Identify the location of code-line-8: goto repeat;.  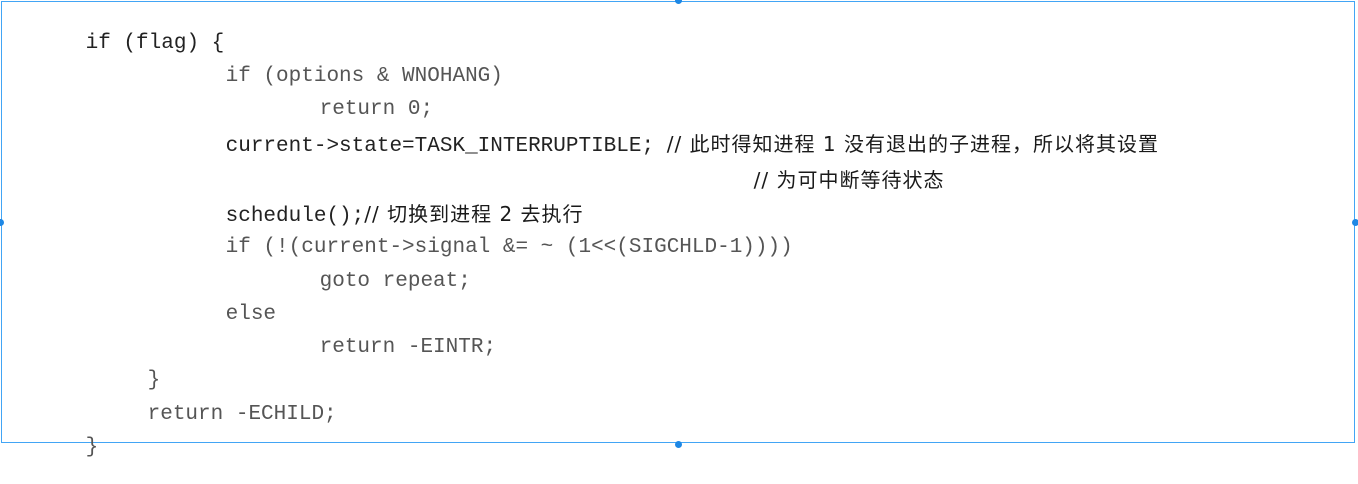
(357, 282).